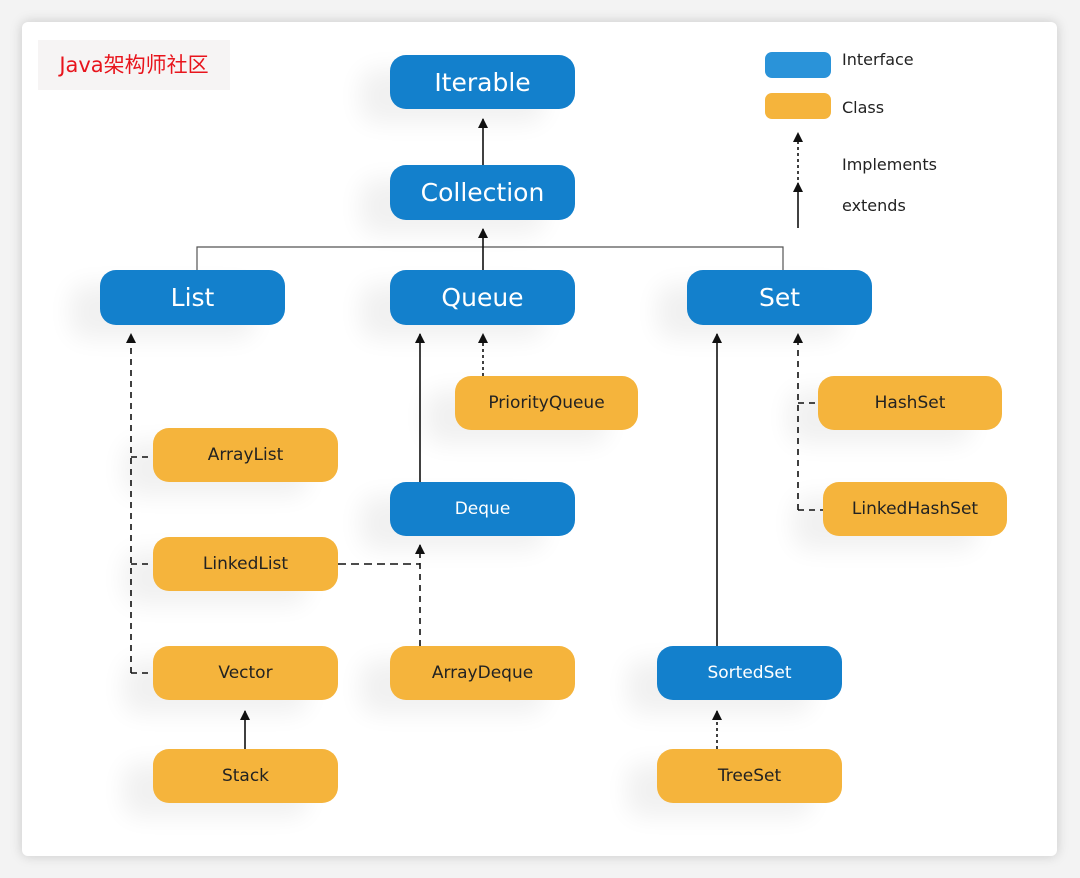 The height and width of the screenshot is (878, 1080). I want to click on node-iterable: Iterable, so click(482, 82).